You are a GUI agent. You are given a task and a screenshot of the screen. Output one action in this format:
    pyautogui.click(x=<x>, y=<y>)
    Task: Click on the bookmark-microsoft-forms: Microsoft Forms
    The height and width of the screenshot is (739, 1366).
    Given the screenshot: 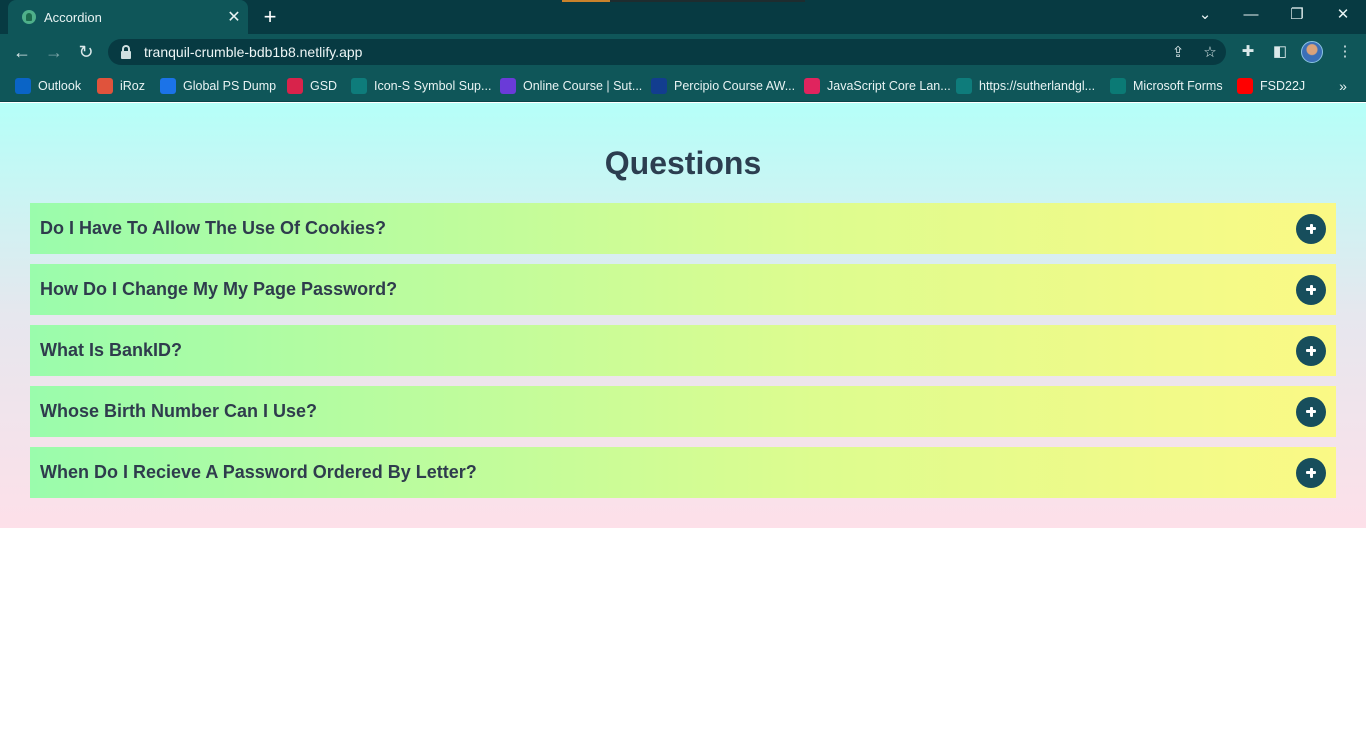 What is the action you would take?
    pyautogui.click(x=1166, y=86)
    